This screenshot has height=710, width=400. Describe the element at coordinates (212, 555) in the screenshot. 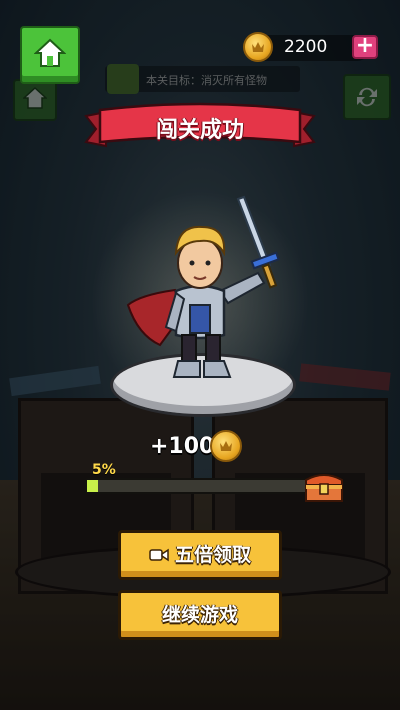

I see `five-times-claim-label: 五倍领取` at that location.